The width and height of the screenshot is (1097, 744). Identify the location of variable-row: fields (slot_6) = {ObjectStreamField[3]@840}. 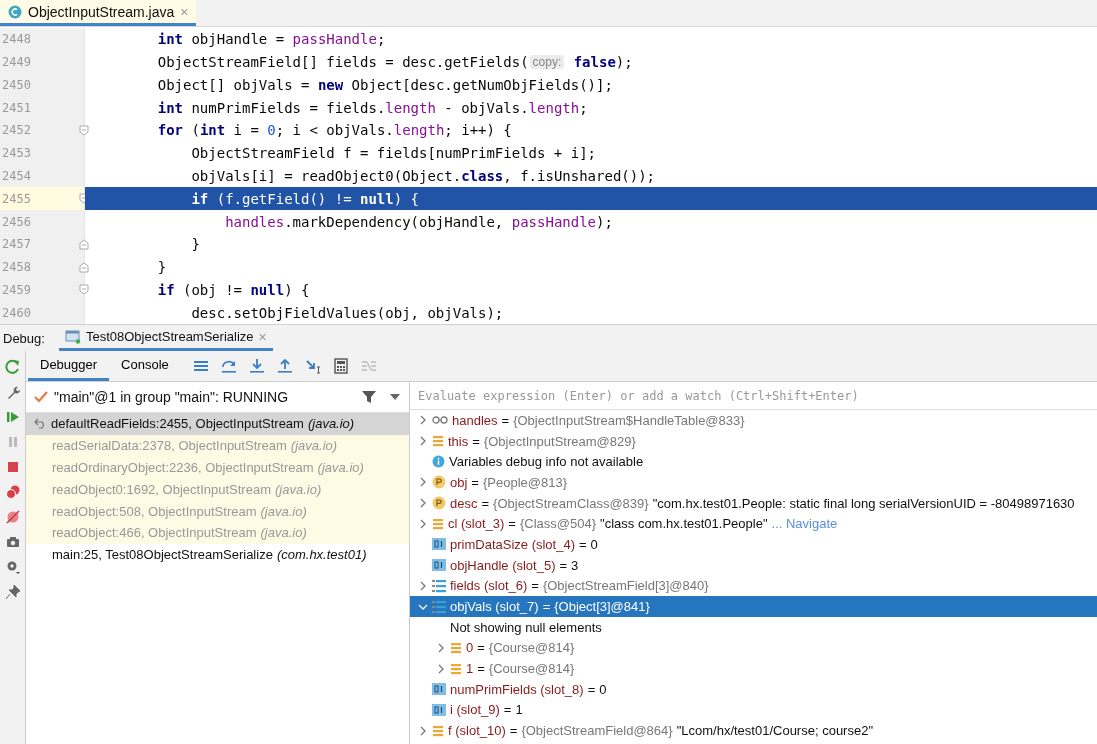
(753, 586).